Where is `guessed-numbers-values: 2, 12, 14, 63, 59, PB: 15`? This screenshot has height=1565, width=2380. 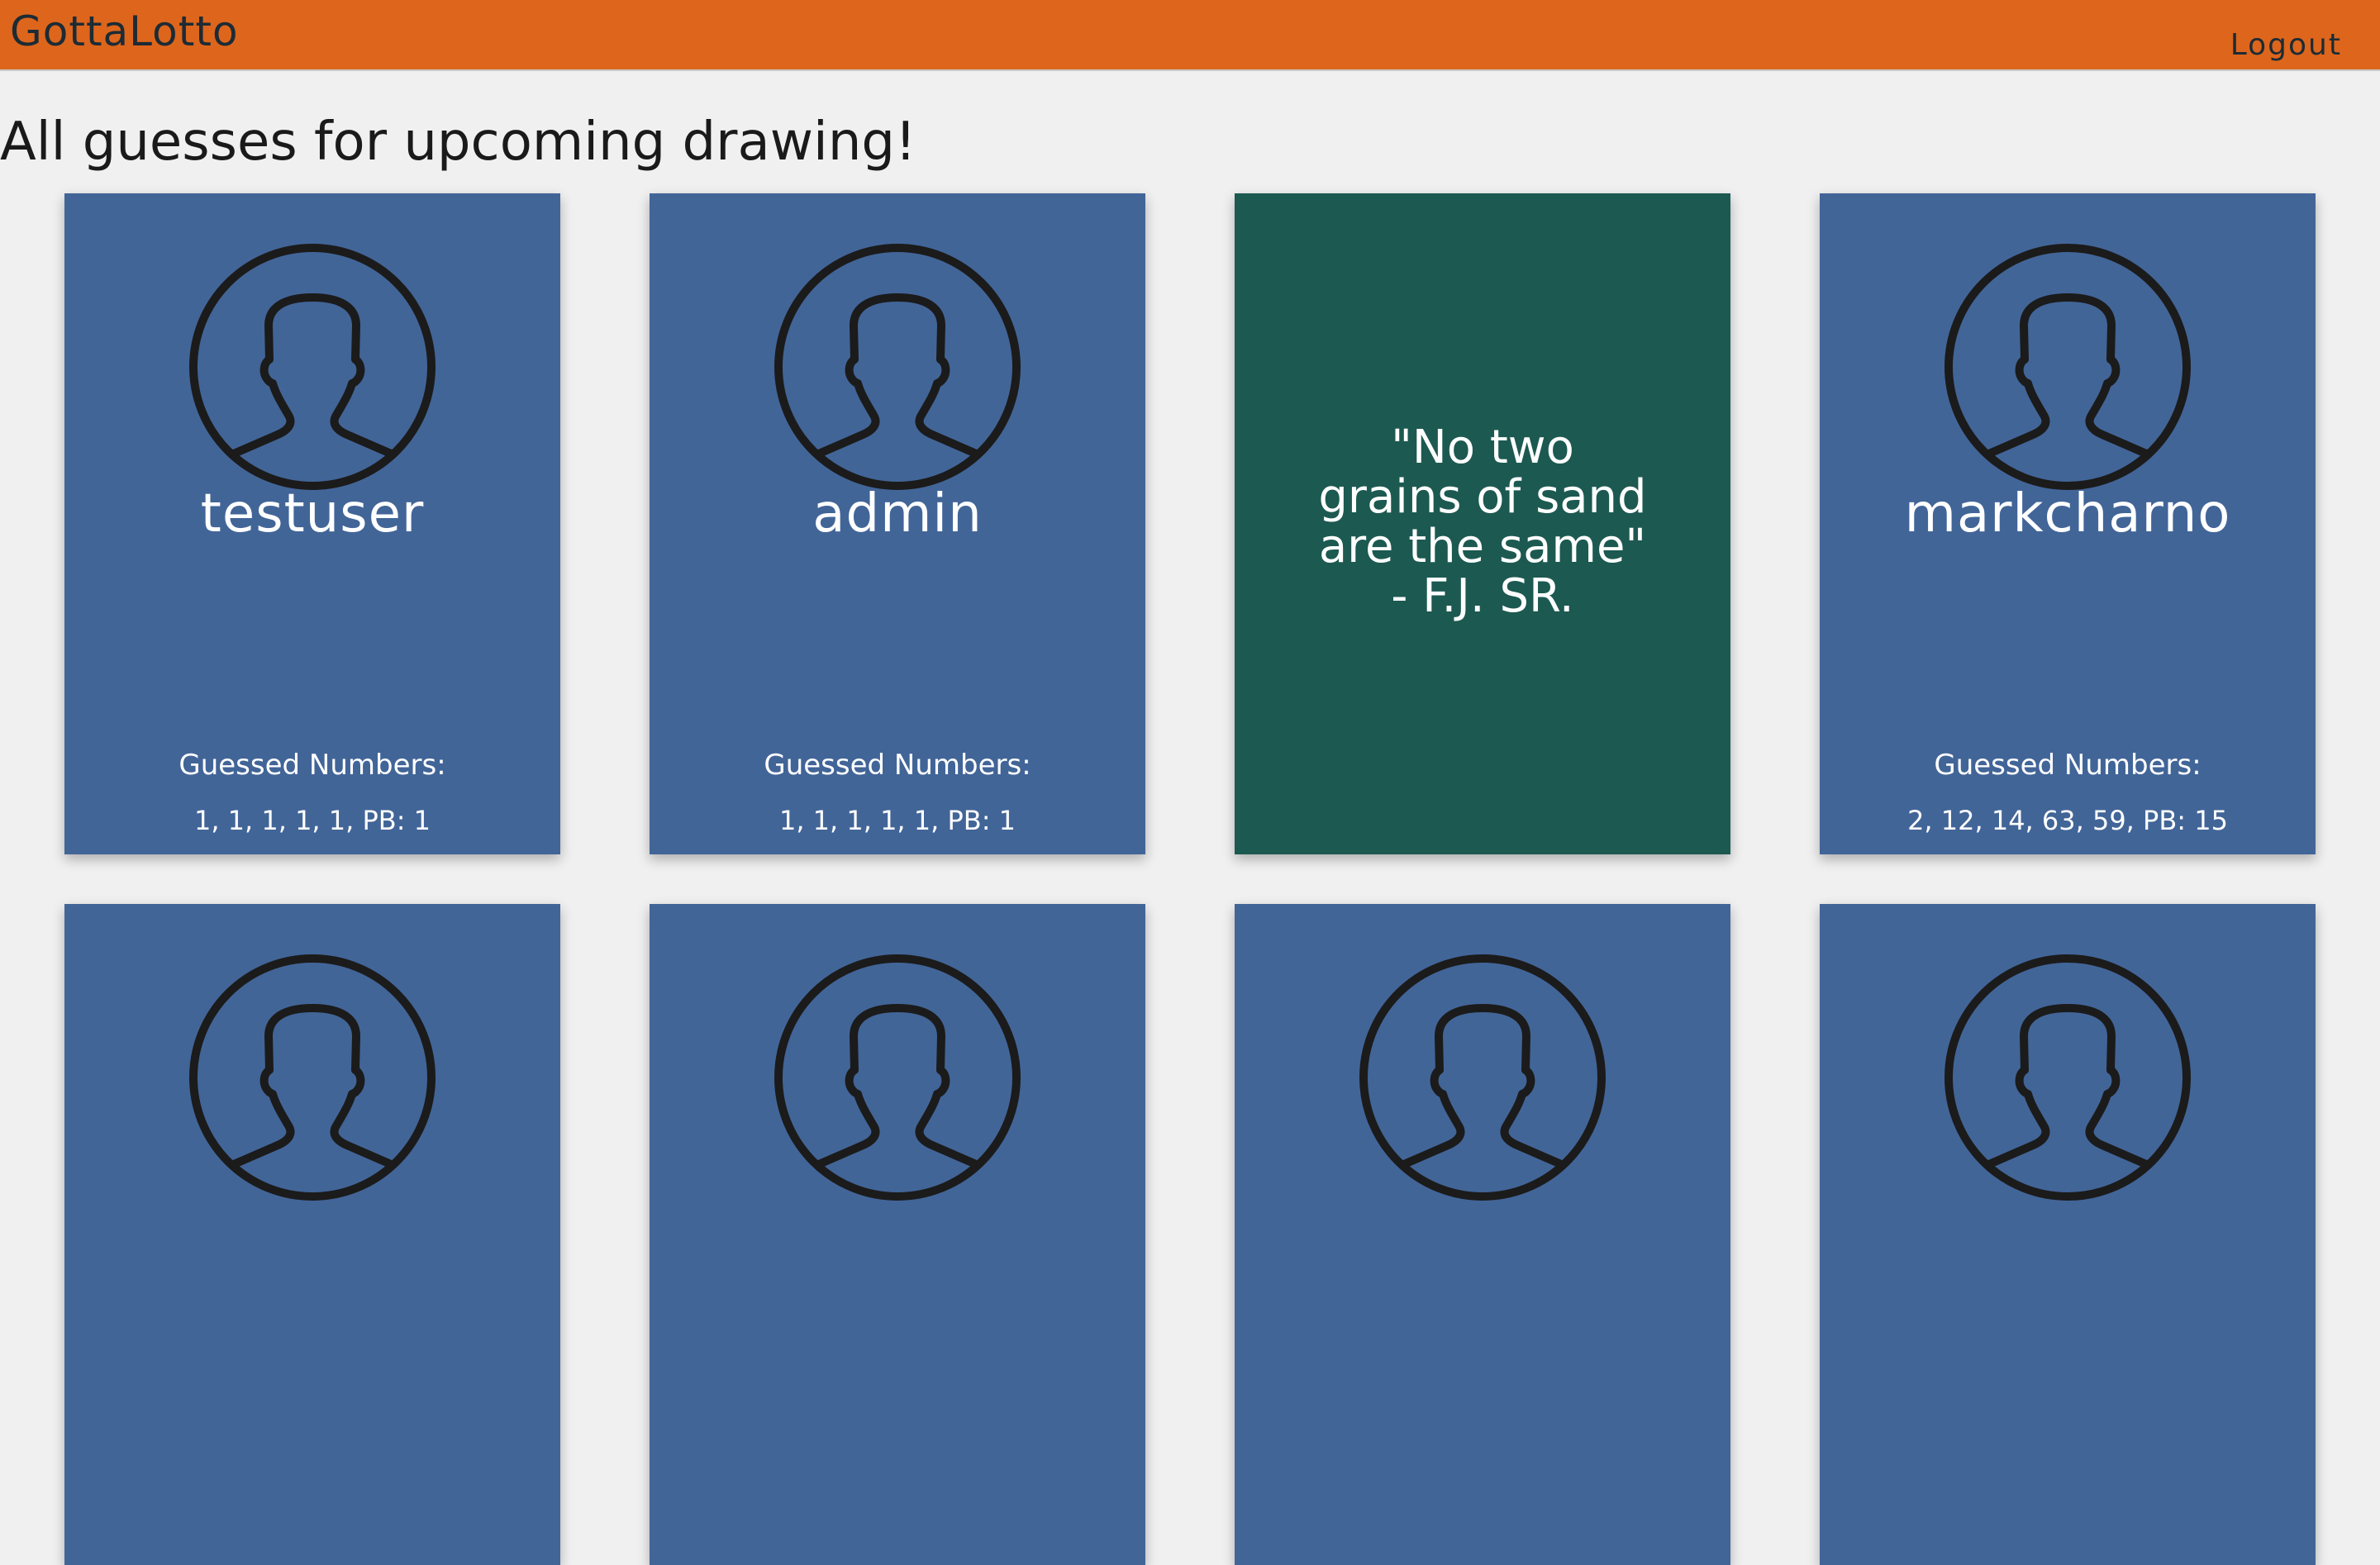 guessed-numbers-values: 2, 12, 14, 63, 59, PB: 15 is located at coordinates (2067, 820).